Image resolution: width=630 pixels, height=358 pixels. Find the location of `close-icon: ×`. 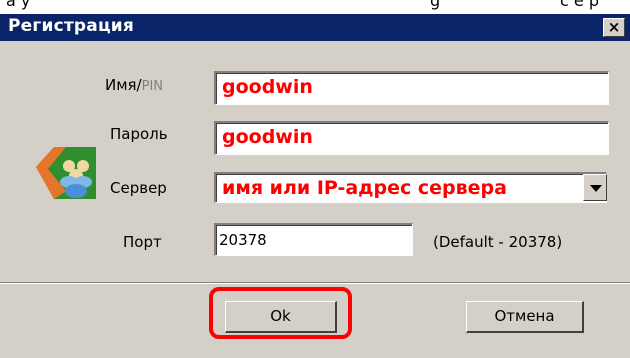

close-icon: × is located at coordinates (614, 27).